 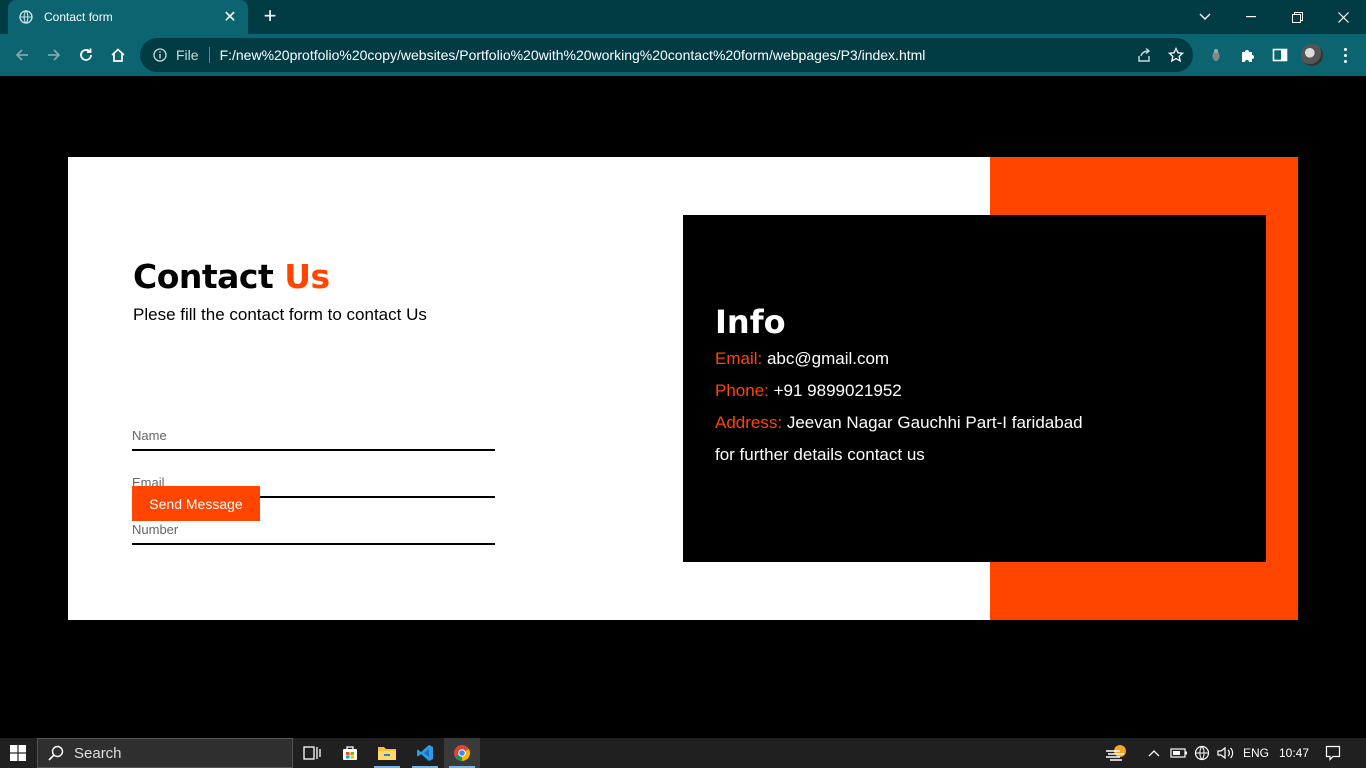 What do you see at coordinates (160, 55) in the screenshot?
I see `info-icon` at bounding box center [160, 55].